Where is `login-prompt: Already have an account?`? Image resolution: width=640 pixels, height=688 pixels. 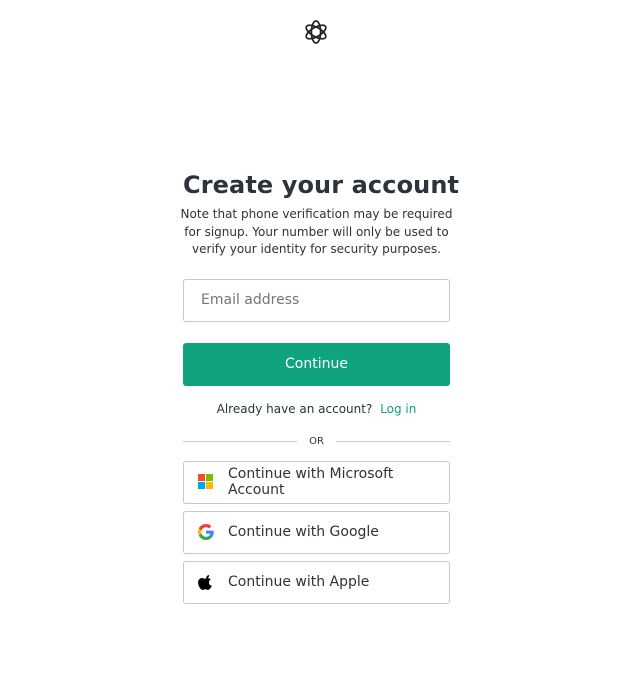 login-prompt: Already have an account? is located at coordinates (294, 408).